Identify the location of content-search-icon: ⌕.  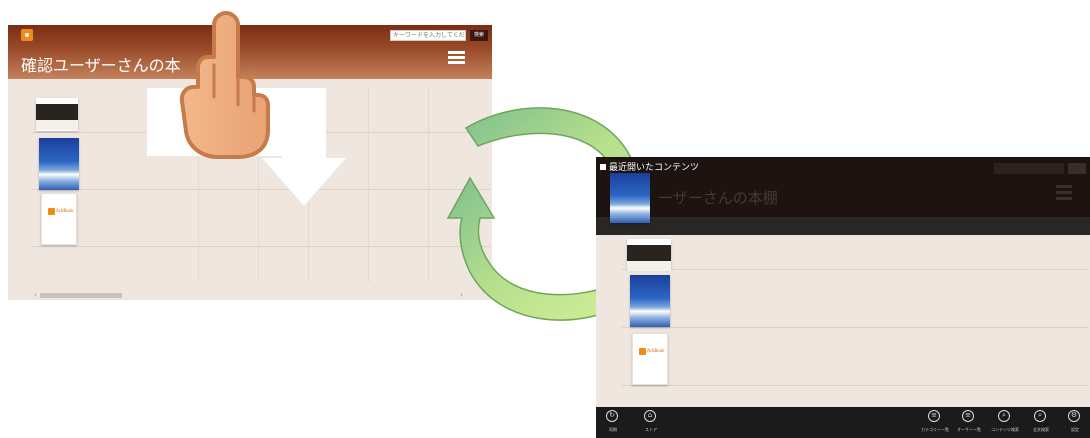
(1004, 416).